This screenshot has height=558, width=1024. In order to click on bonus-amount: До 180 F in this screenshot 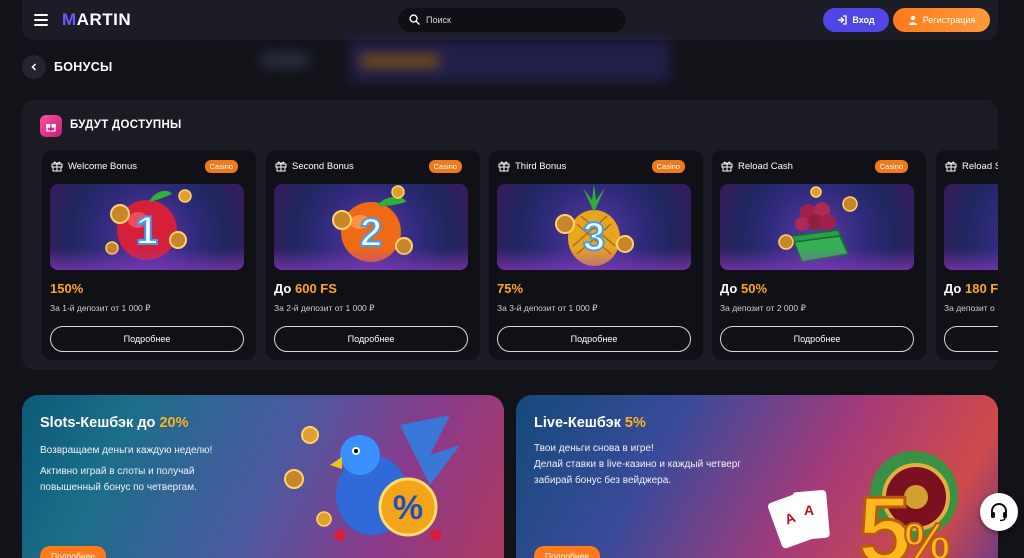, I will do `click(971, 288)`.